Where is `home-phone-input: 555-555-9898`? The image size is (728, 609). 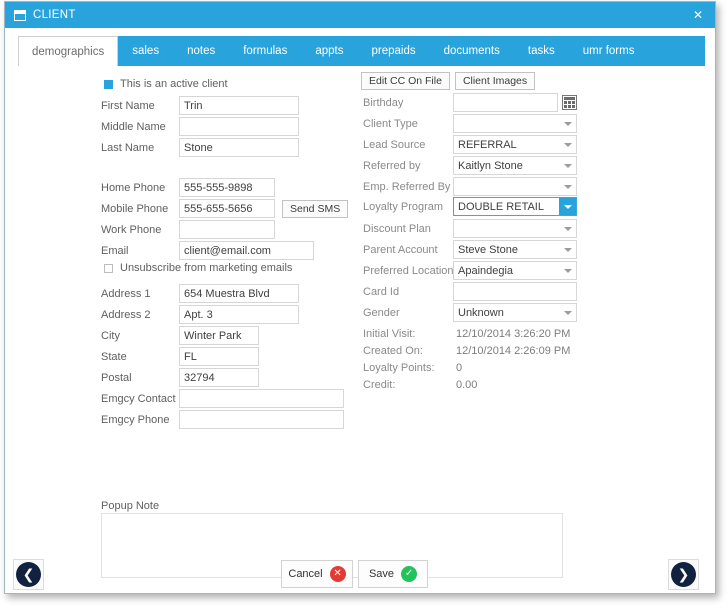 home-phone-input: 555-555-9898 is located at coordinates (227, 187).